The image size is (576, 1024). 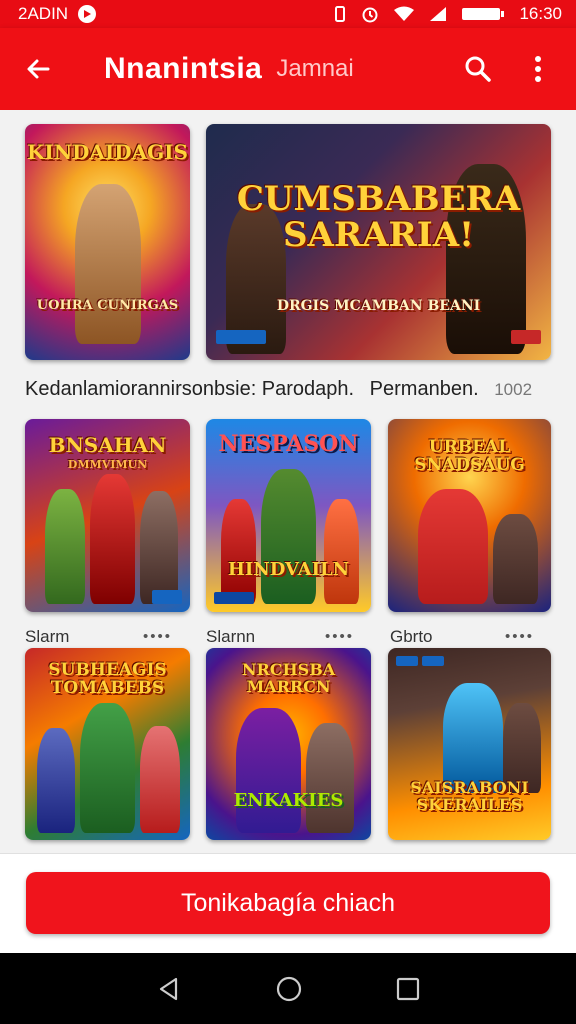 I want to click on game-tile-7: SAISRABONI SKERAILES, so click(x=469, y=744).